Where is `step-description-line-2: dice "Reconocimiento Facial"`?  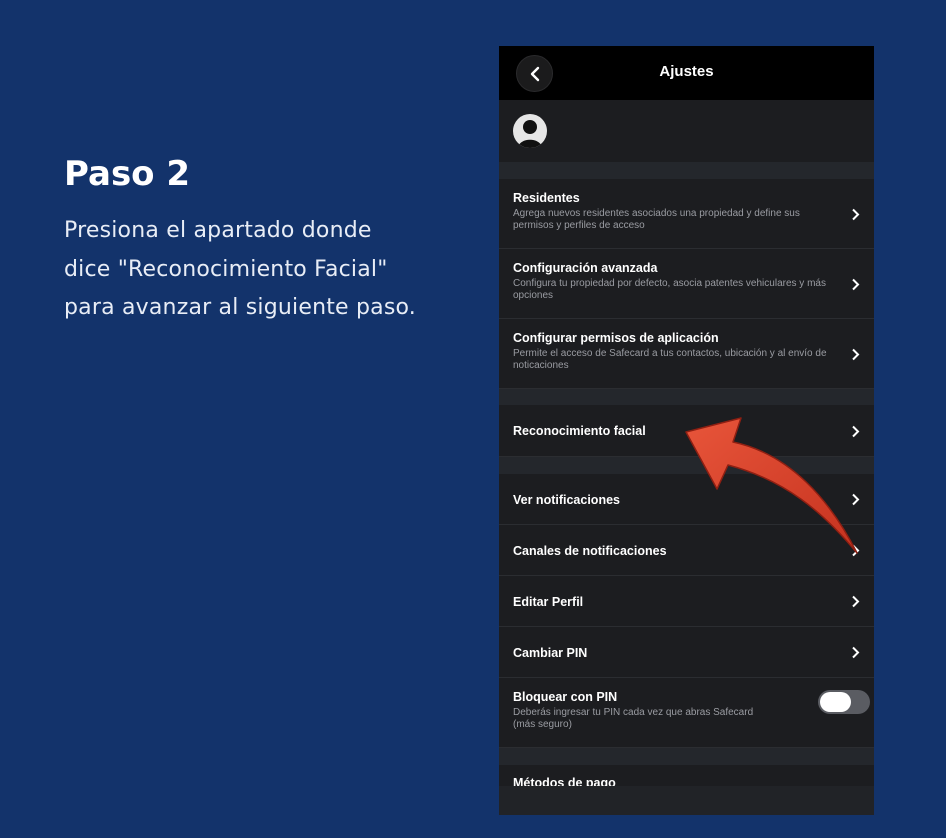
step-description-line-2: dice "Reconocimiento Facial" is located at coordinates (226, 269).